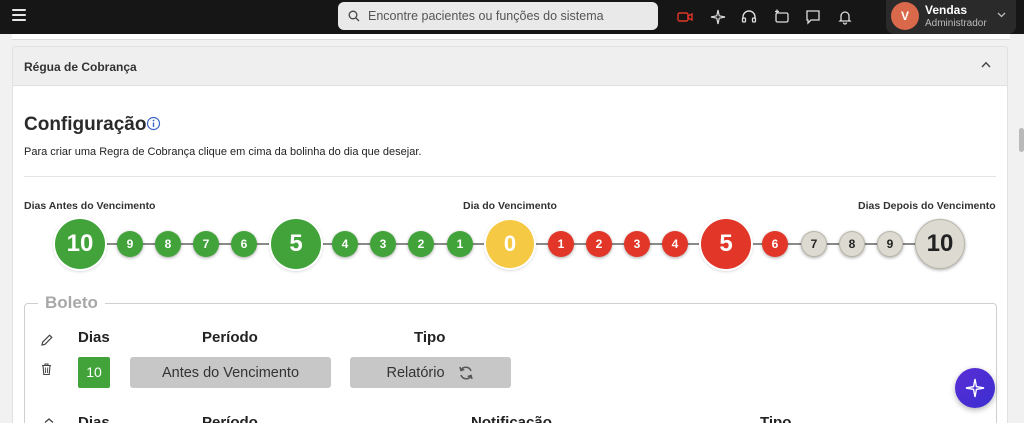 Image resolution: width=1024 pixels, height=423 pixels. Describe the element at coordinates (956, 23) in the screenshot. I see `user-role: Administrador` at that location.